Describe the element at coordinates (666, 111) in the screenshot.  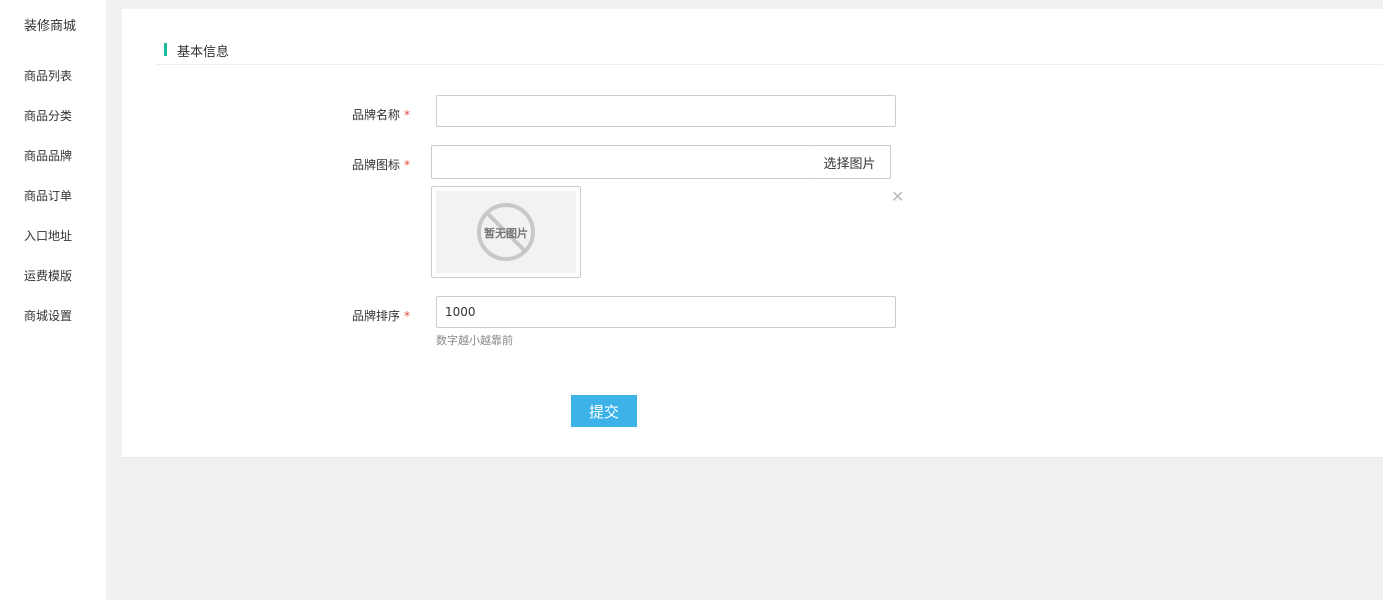
I see `brand-name-input` at that location.